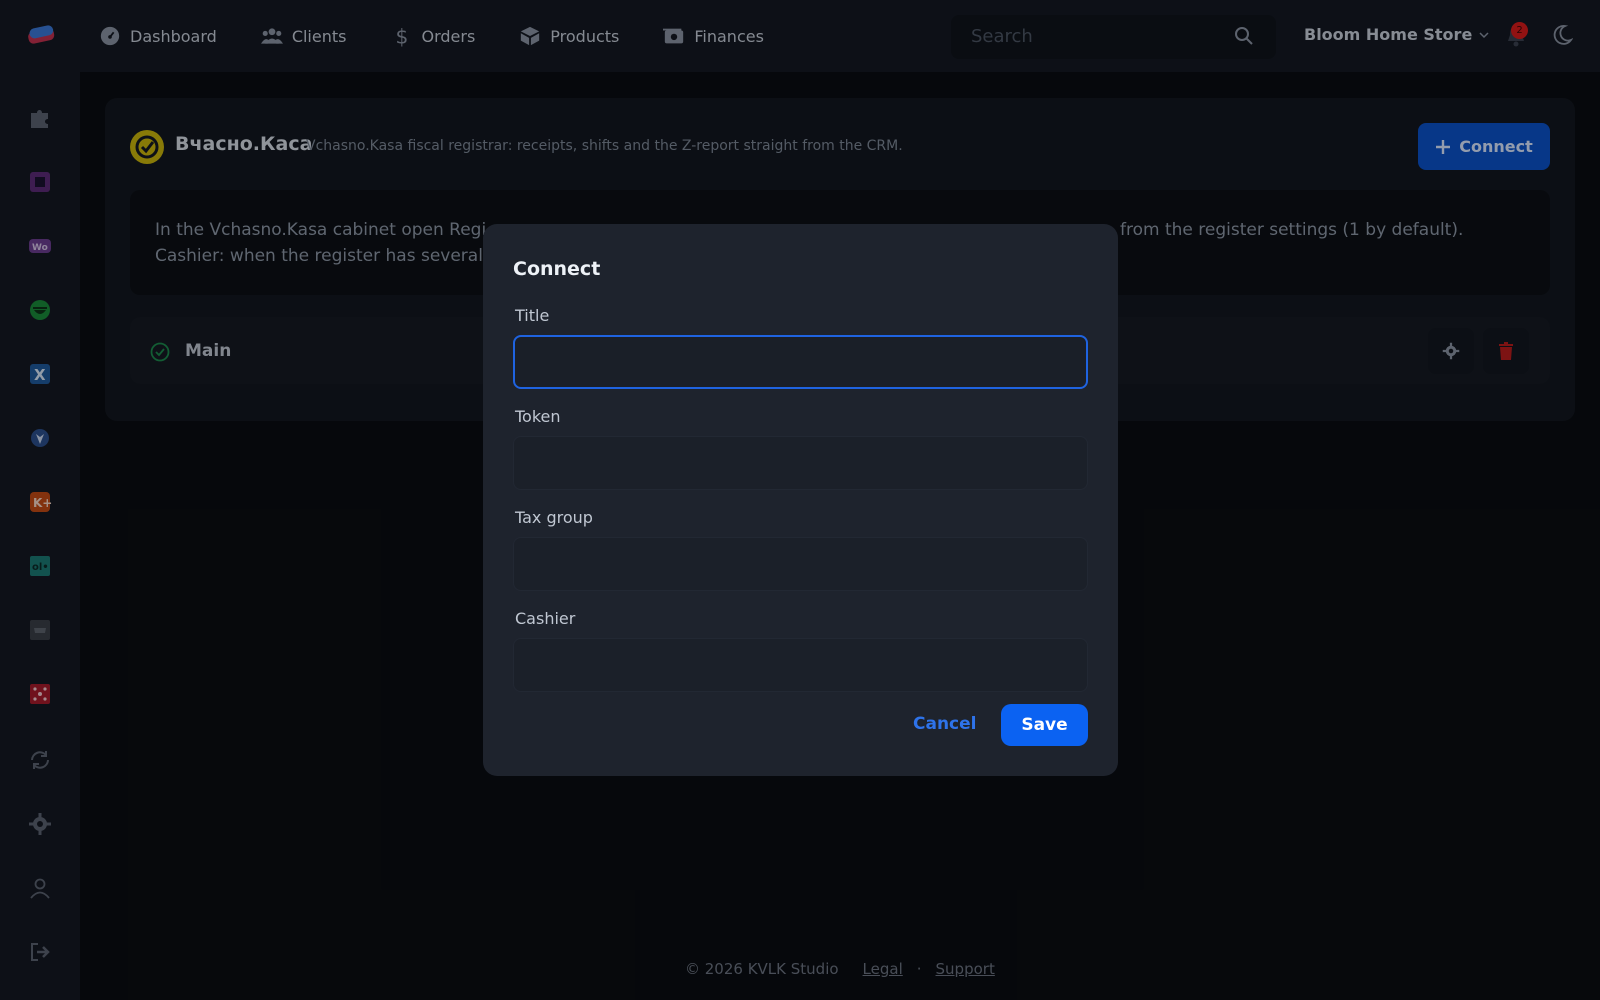 Image resolution: width=1600 pixels, height=1000 pixels. What do you see at coordinates (554, 517) in the screenshot?
I see `tax-group-field-label: Tax group` at bounding box center [554, 517].